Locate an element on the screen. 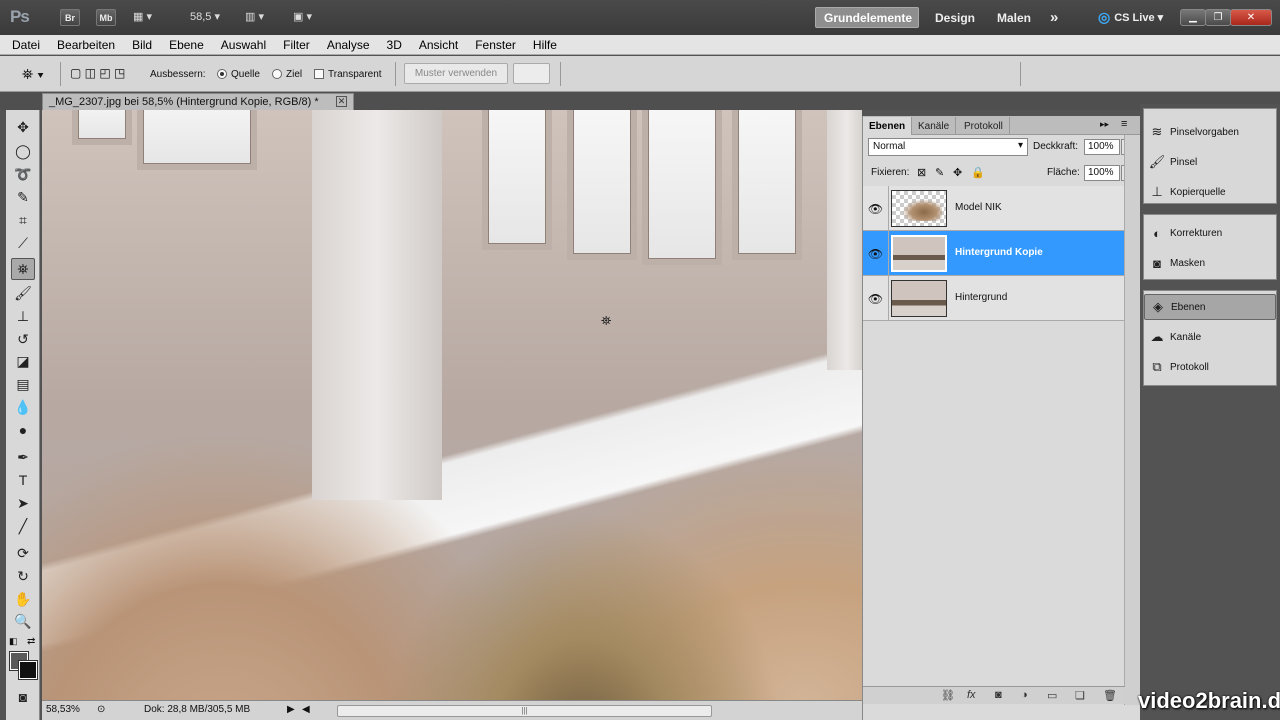 This screenshot has width=1280, height=720. transparent-checkbox is located at coordinates (319, 74).